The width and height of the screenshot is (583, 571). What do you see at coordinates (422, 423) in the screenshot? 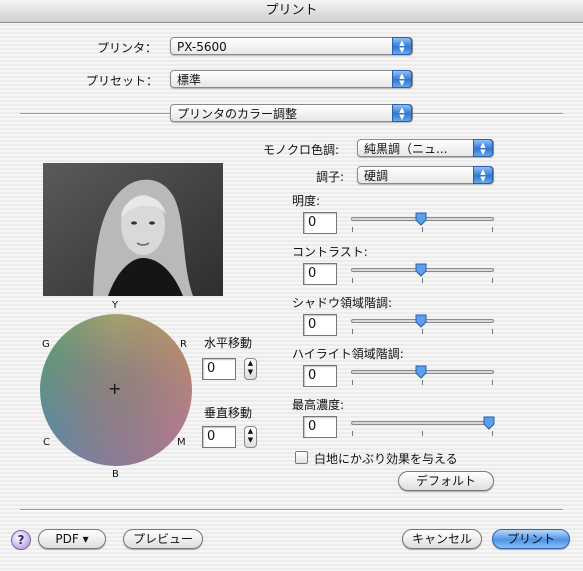
I see `slider-track` at bounding box center [422, 423].